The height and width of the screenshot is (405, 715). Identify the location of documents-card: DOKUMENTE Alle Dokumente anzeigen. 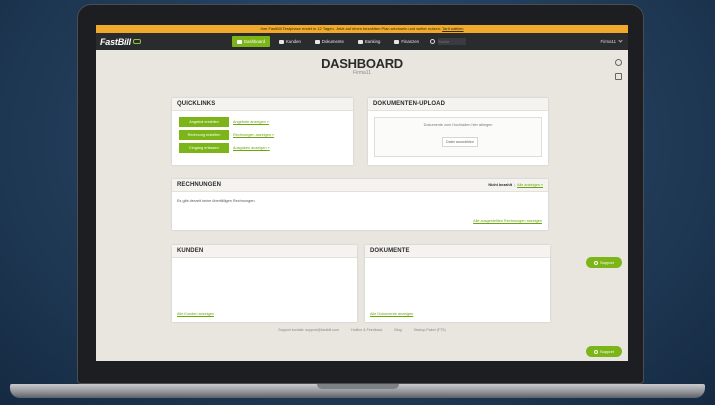
(457, 283).